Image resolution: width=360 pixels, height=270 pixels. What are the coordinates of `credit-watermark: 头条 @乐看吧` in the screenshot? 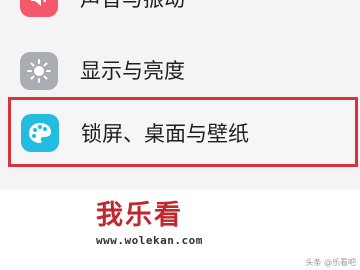 It's located at (330, 262).